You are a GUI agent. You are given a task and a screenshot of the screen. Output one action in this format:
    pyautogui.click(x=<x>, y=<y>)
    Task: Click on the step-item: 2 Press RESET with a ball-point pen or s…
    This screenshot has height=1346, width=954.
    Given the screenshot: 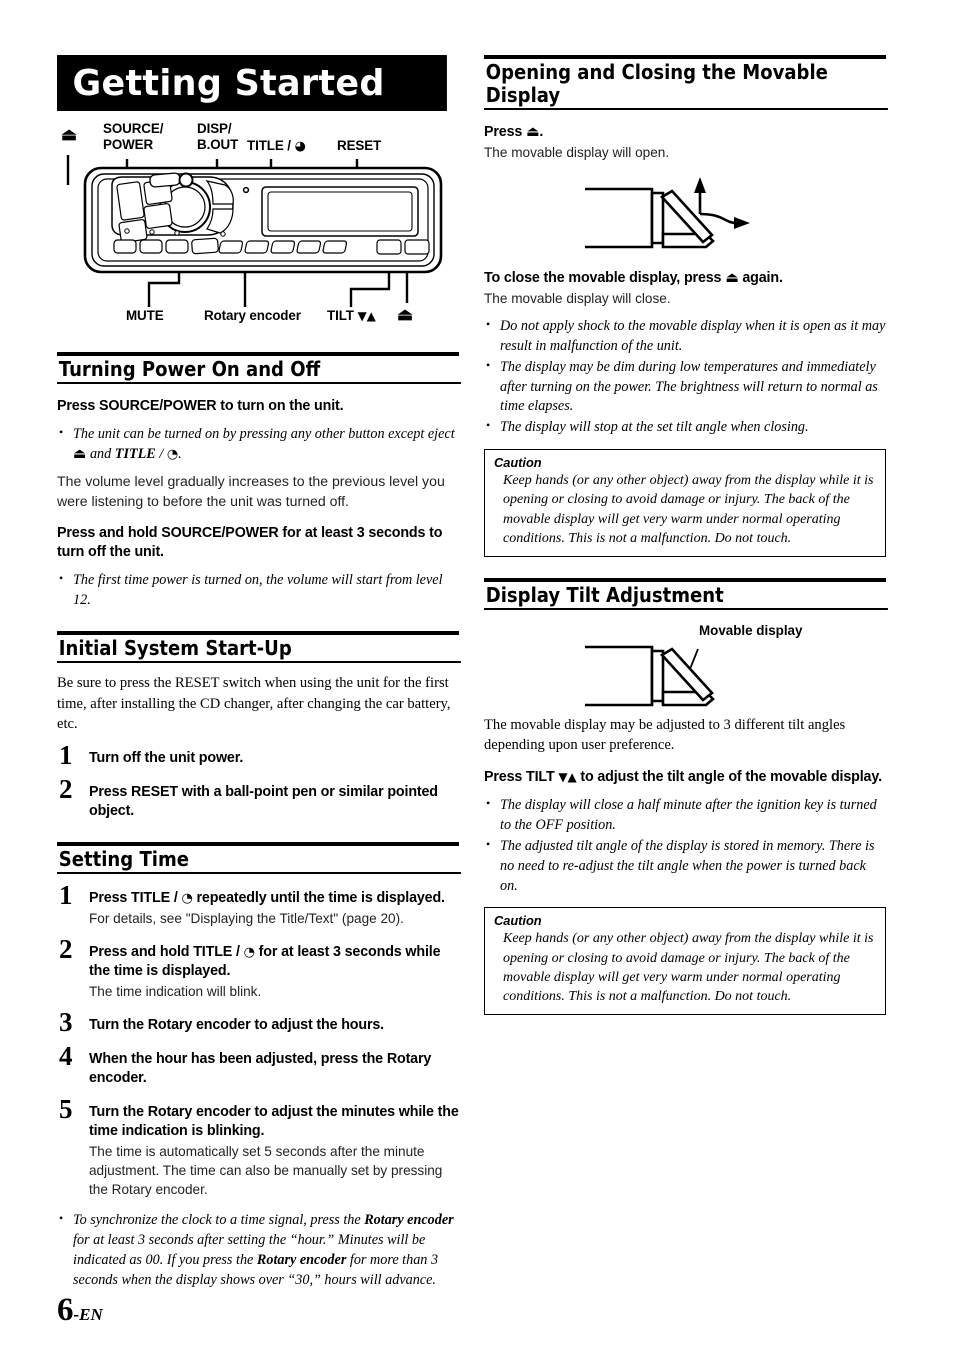 What is the action you would take?
    pyautogui.click(x=258, y=798)
    